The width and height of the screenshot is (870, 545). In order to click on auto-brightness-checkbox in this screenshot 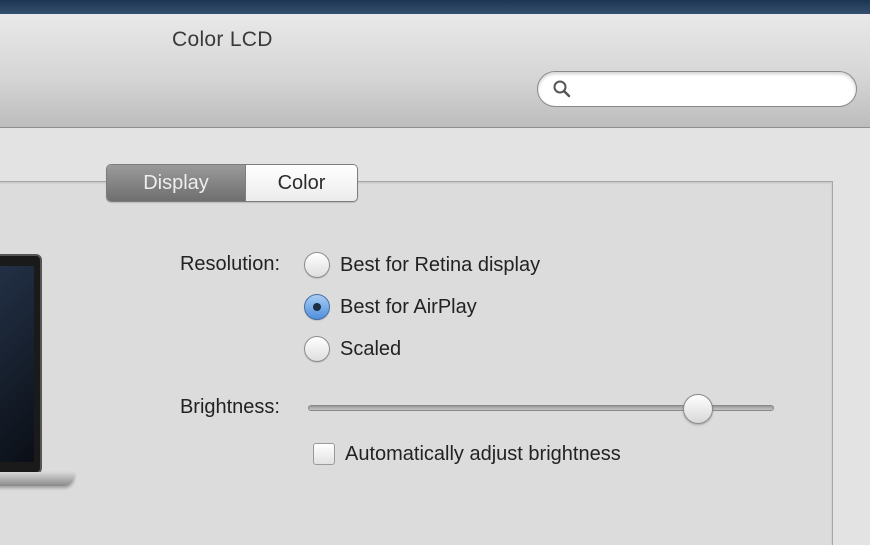, I will do `click(324, 454)`.